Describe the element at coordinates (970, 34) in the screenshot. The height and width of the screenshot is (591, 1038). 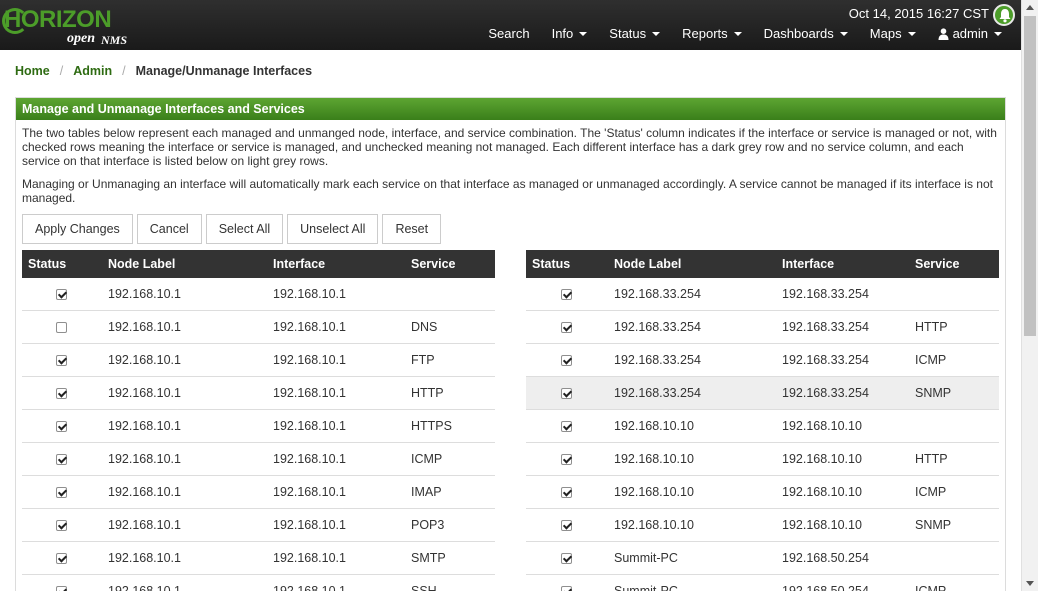
I see `nav-user-menu: admin` at that location.